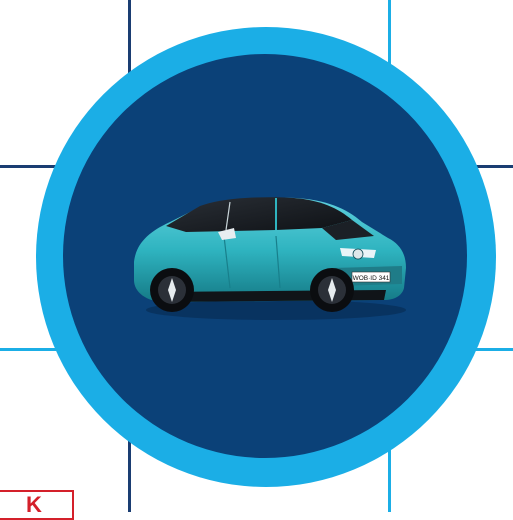  Describe the element at coordinates (371, 278) in the screenshot. I see `license-plate: WOB·ID 341` at that location.